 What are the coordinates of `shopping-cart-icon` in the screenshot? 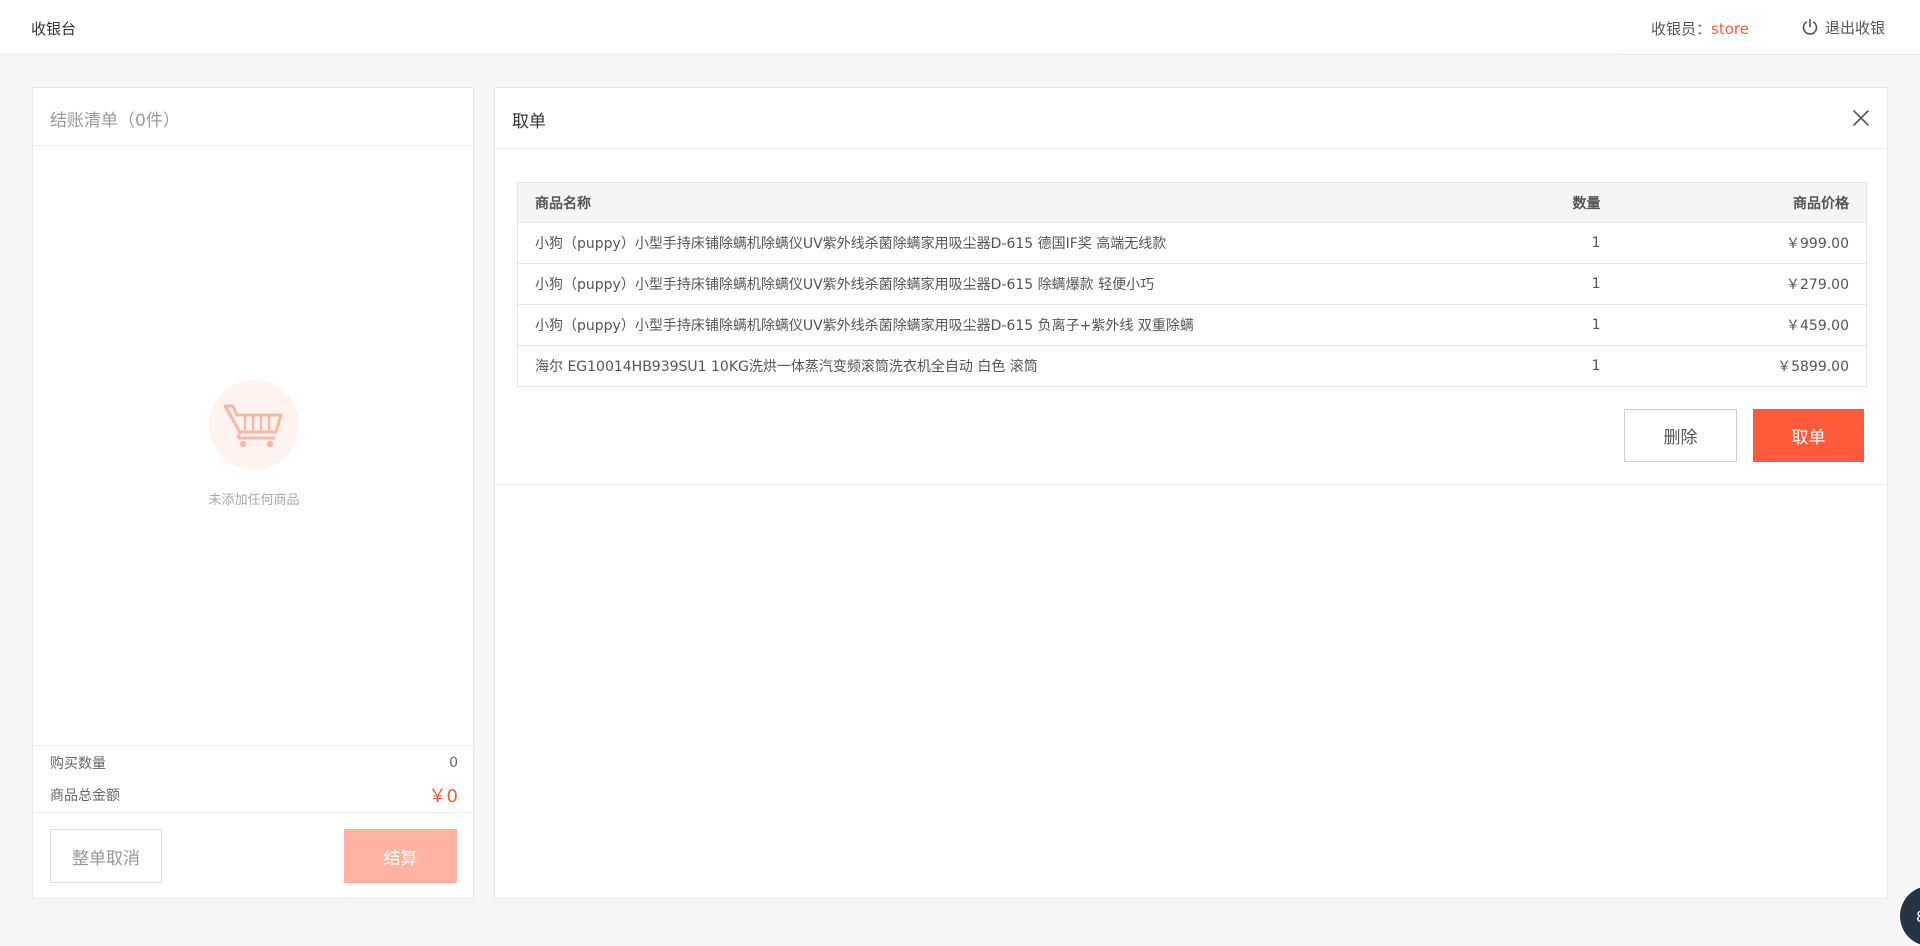 It's located at (253, 426).